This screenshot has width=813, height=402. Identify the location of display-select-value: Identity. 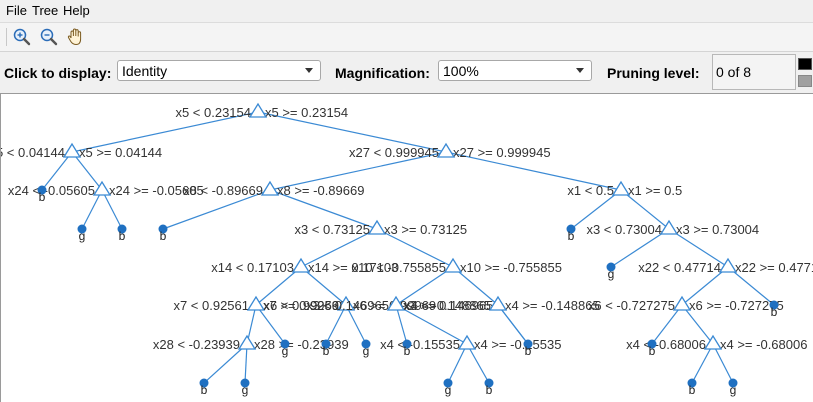
(145, 71).